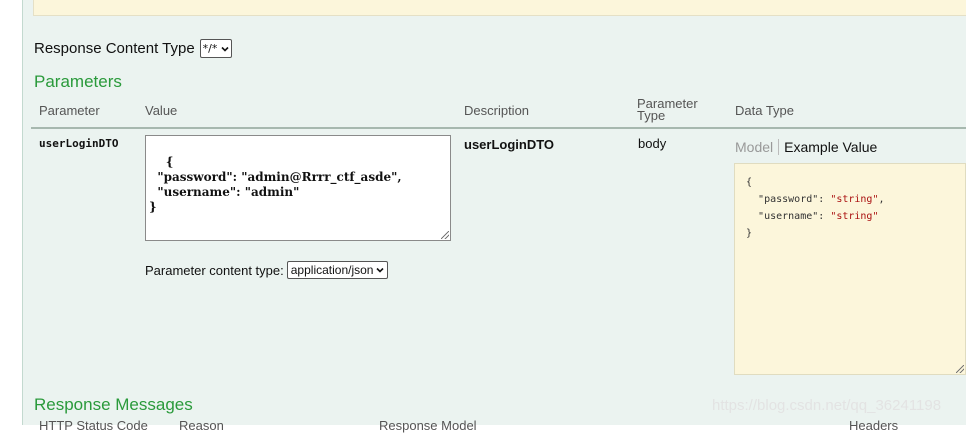  Describe the element at coordinates (78, 81) in the screenshot. I see `parameters-title: Parameters` at that location.